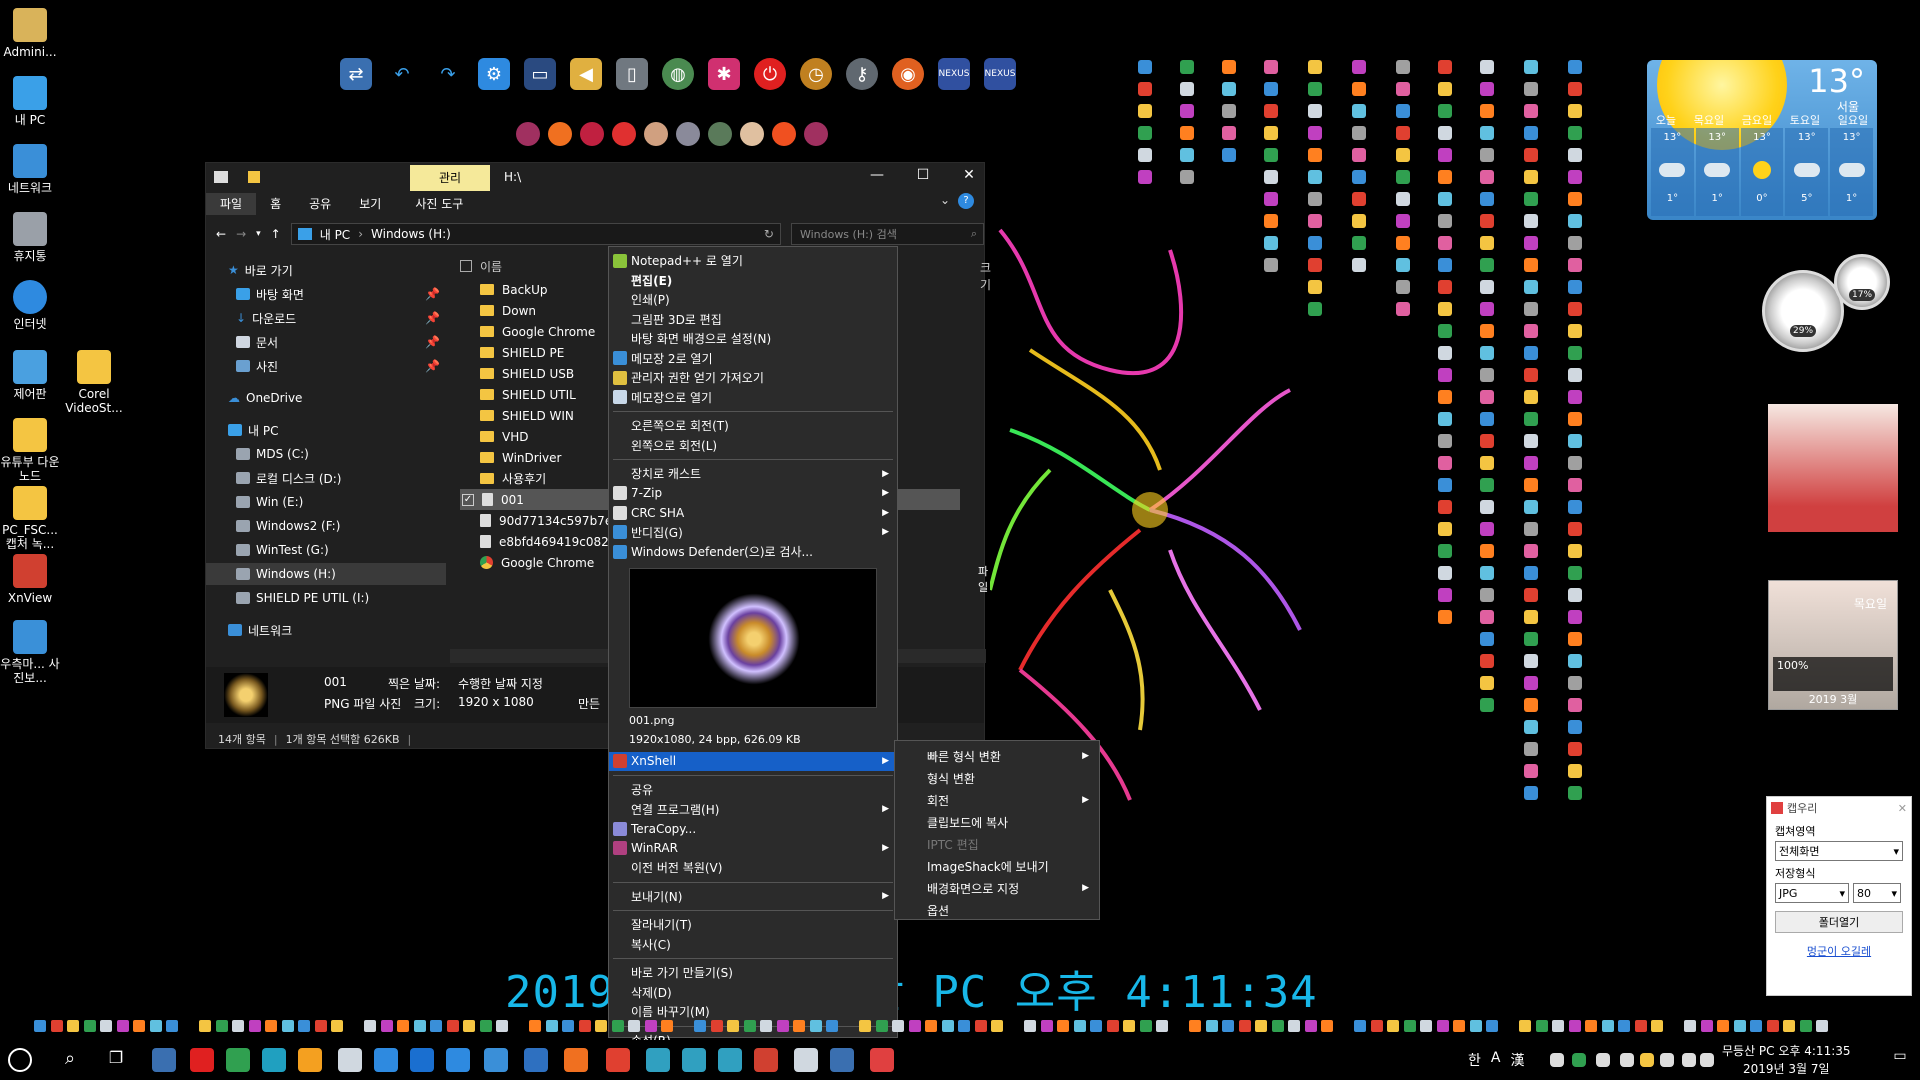 The height and width of the screenshot is (1080, 1920). What do you see at coordinates (997, 756) in the screenshot?
I see `submenu-item: 빠른 형식 변환 ▶` at bounding box center [997, 756].